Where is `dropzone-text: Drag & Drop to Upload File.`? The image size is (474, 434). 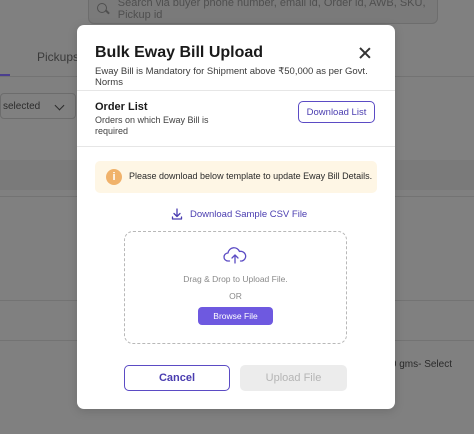
dropzone-text: Drag & Drop to Upload File. is located at coordinates (235, 279).